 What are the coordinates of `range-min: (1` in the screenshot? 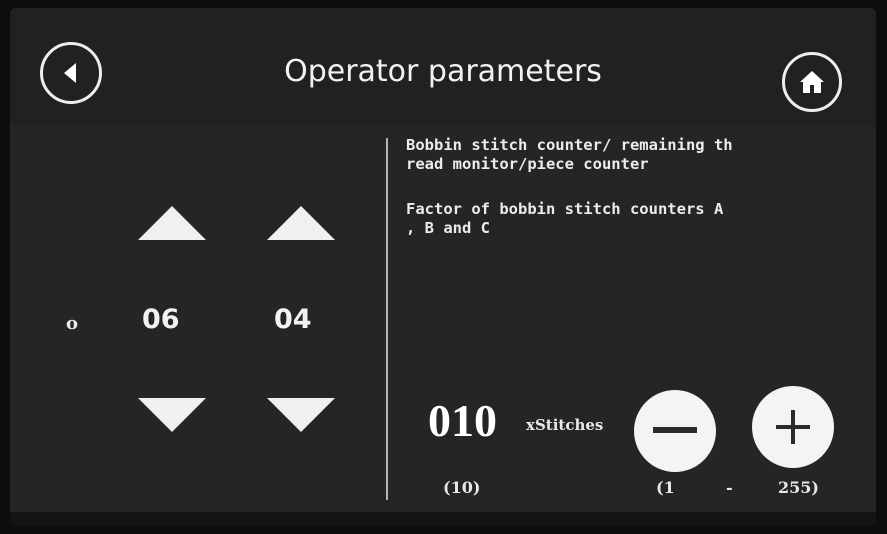 It's located at (665, 487).